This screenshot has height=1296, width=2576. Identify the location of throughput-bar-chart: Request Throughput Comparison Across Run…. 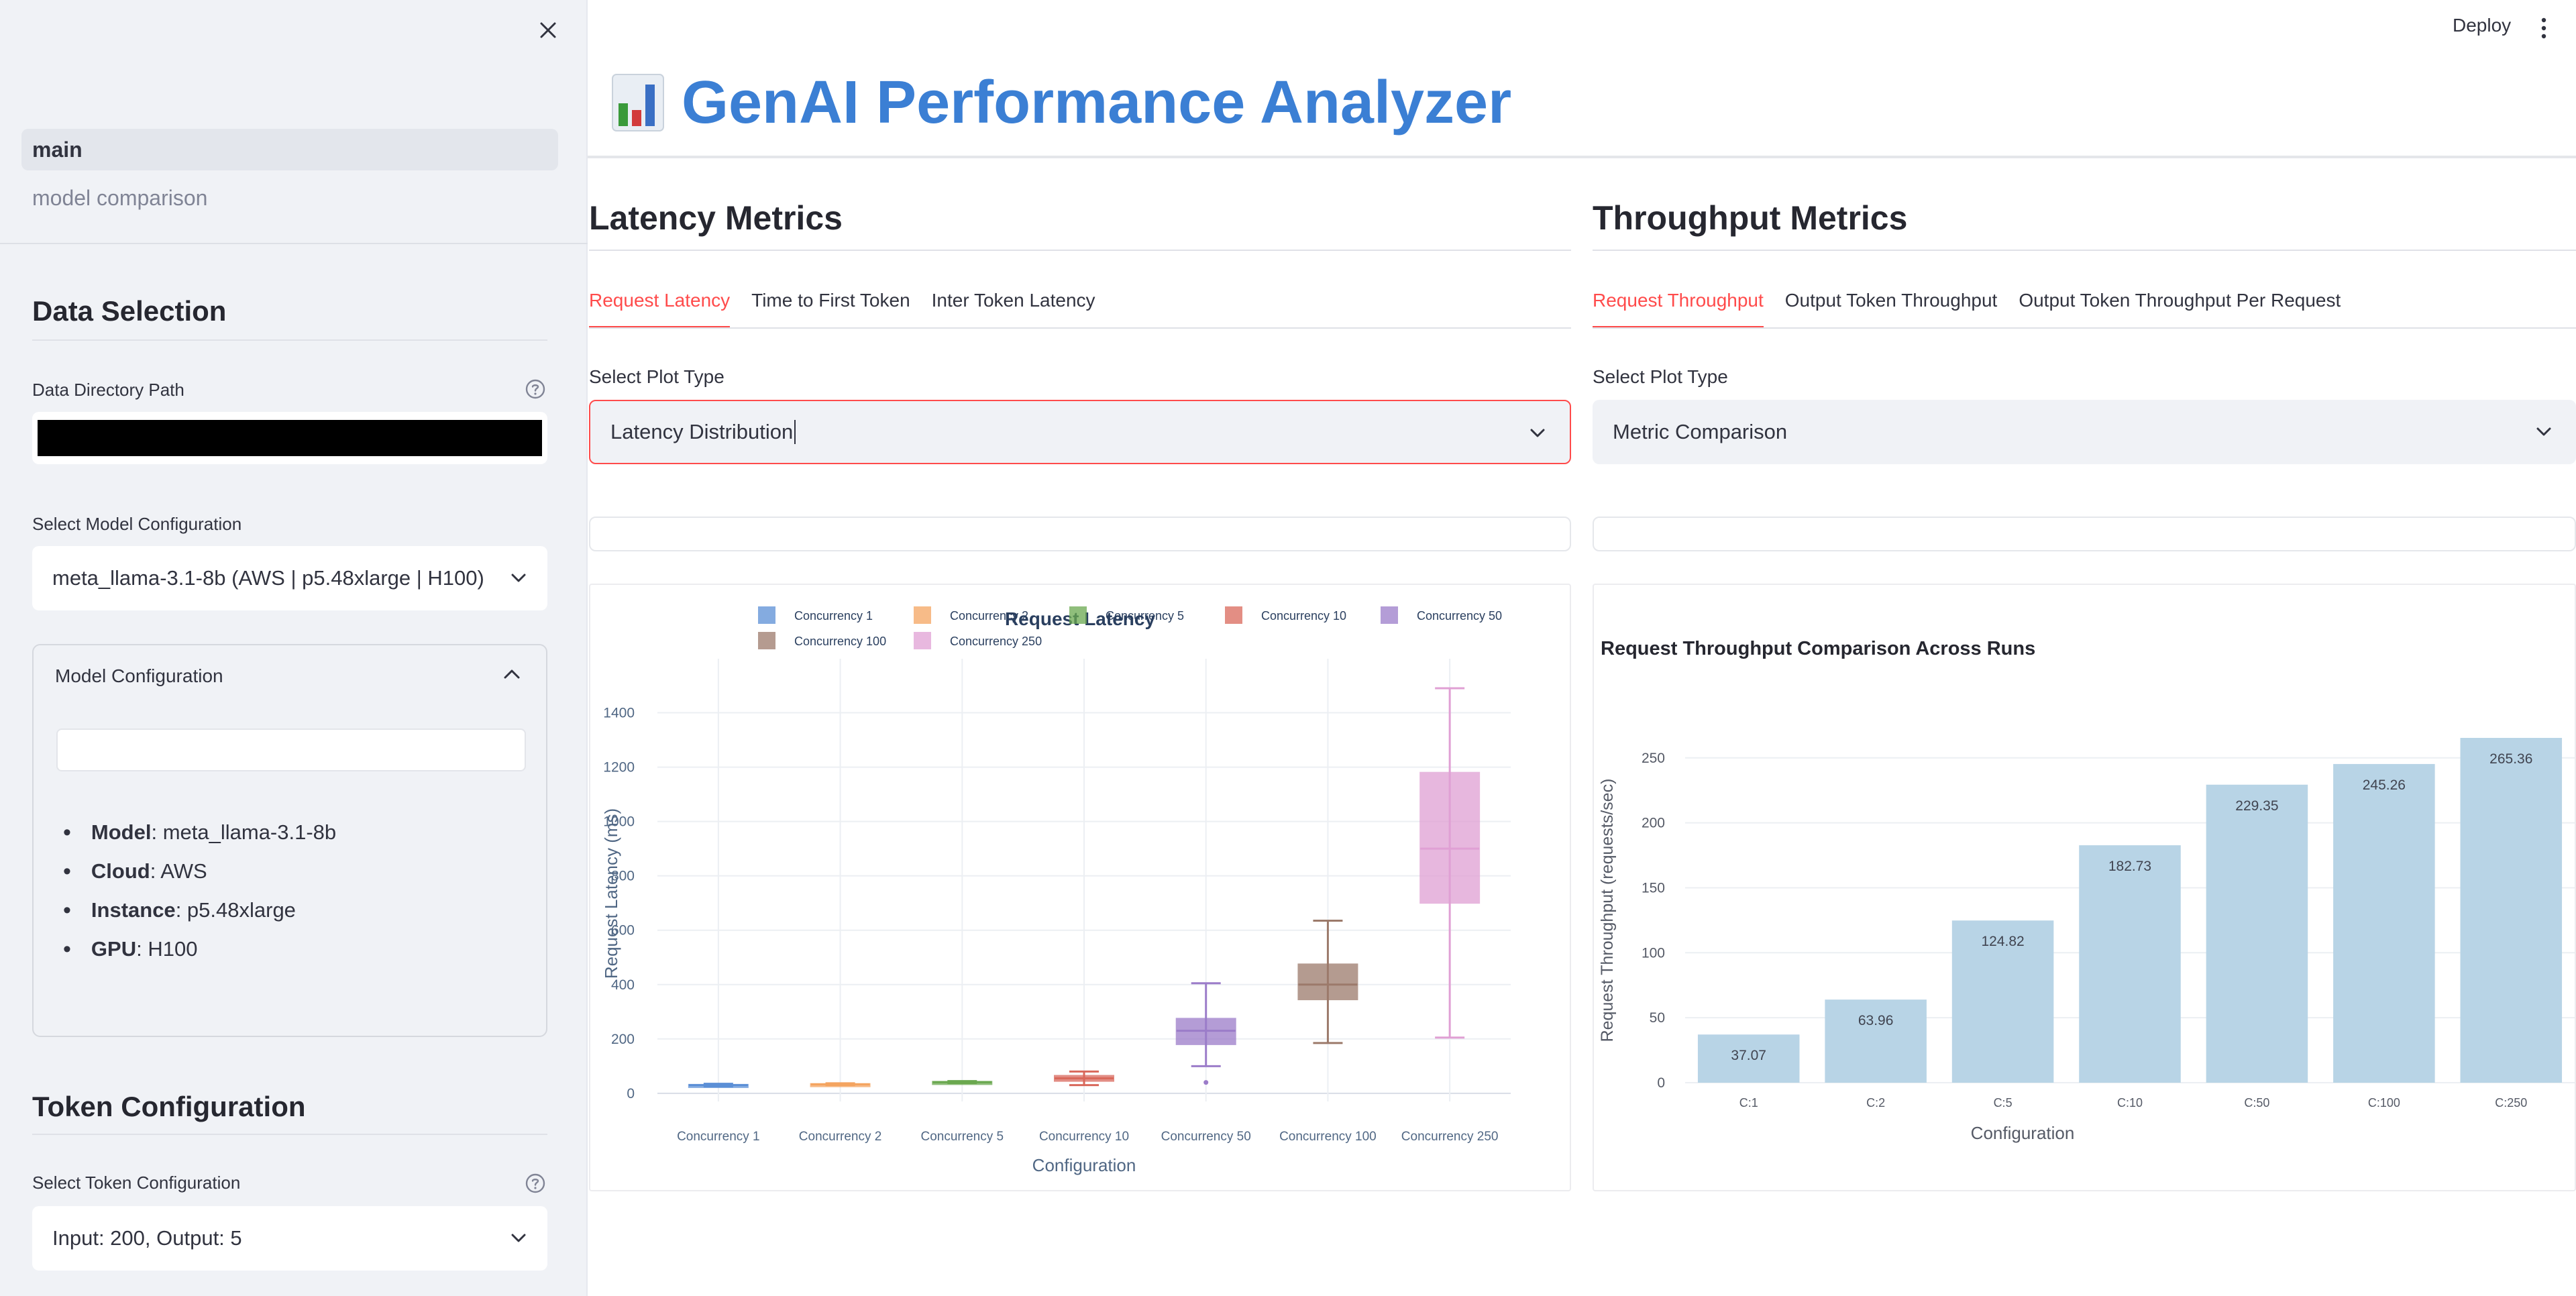
(2086, 890).